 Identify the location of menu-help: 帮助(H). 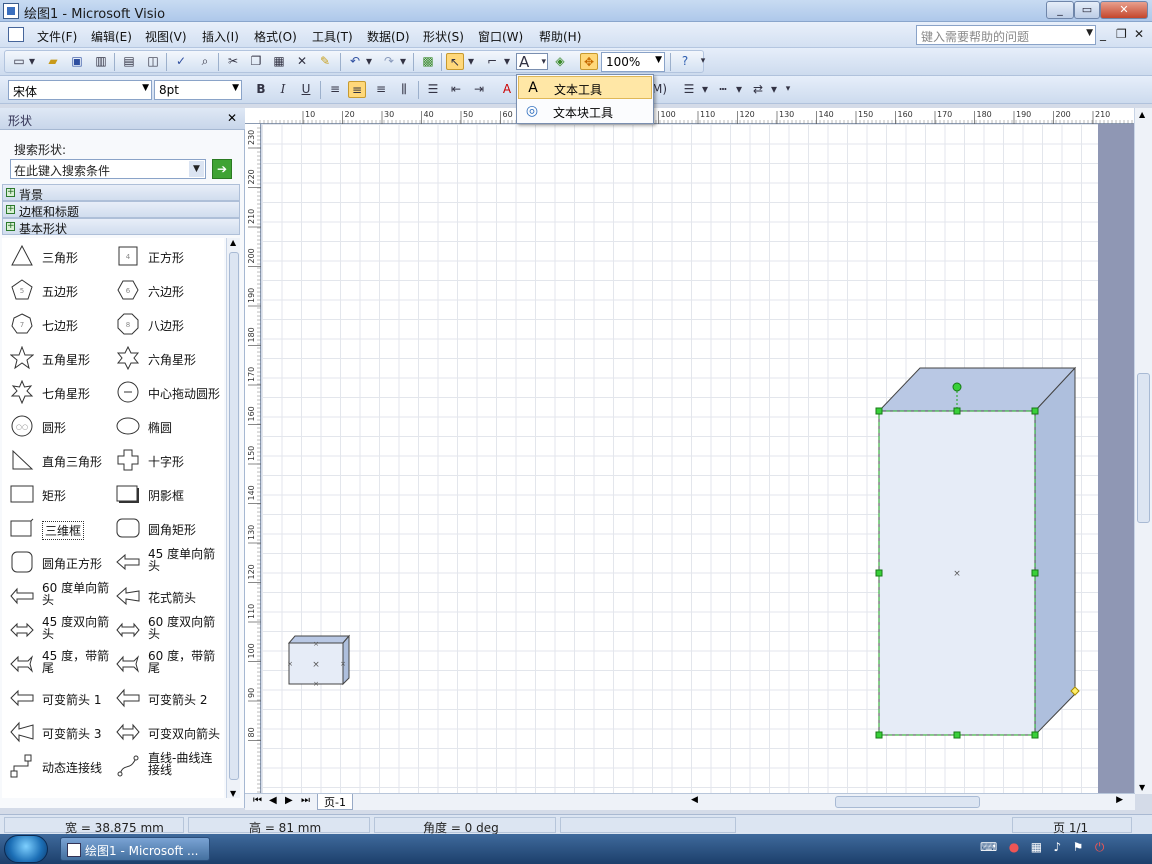
(560, 36).